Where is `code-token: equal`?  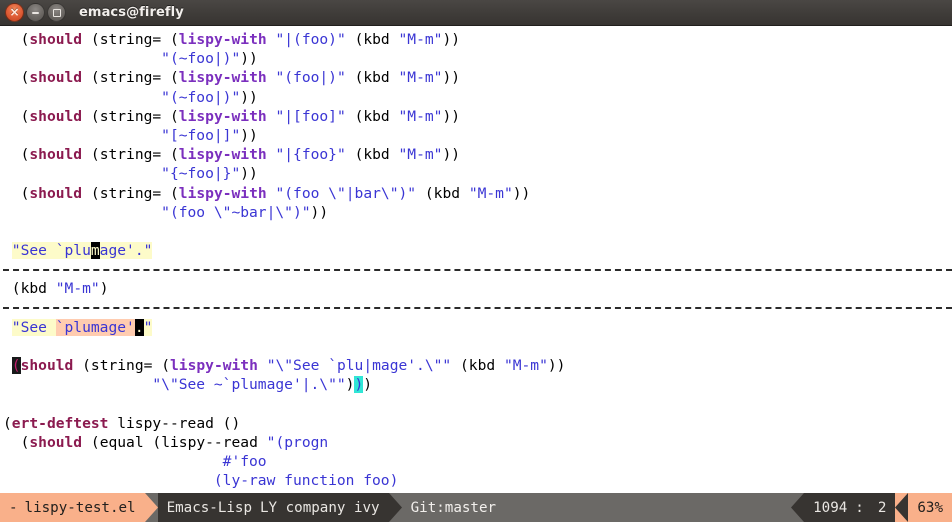 code-token: equal is located at coordinates (121, 442).